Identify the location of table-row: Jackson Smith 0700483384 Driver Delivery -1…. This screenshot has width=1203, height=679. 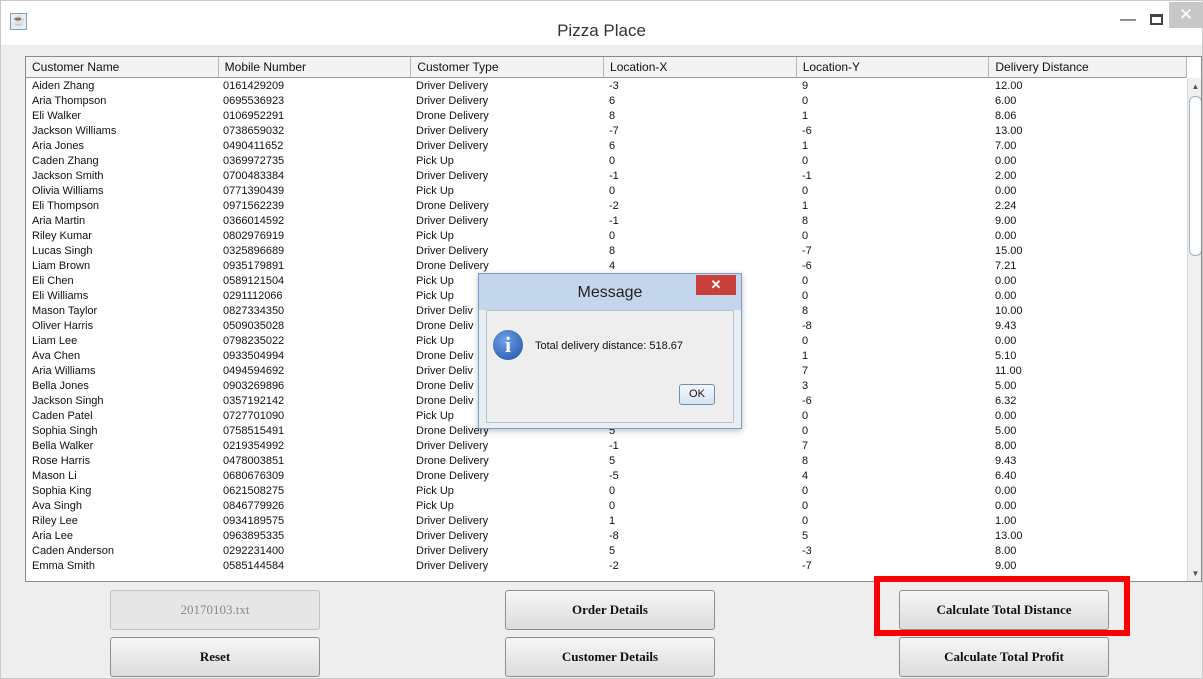
(606, 176).